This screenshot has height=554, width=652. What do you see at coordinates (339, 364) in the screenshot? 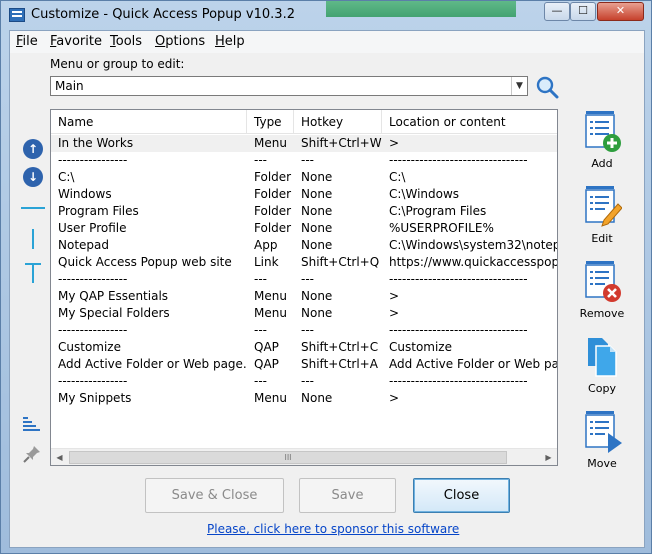
I see `cell-hotkey: Shift+Ctrl+A` at bounding box center [339, 364].